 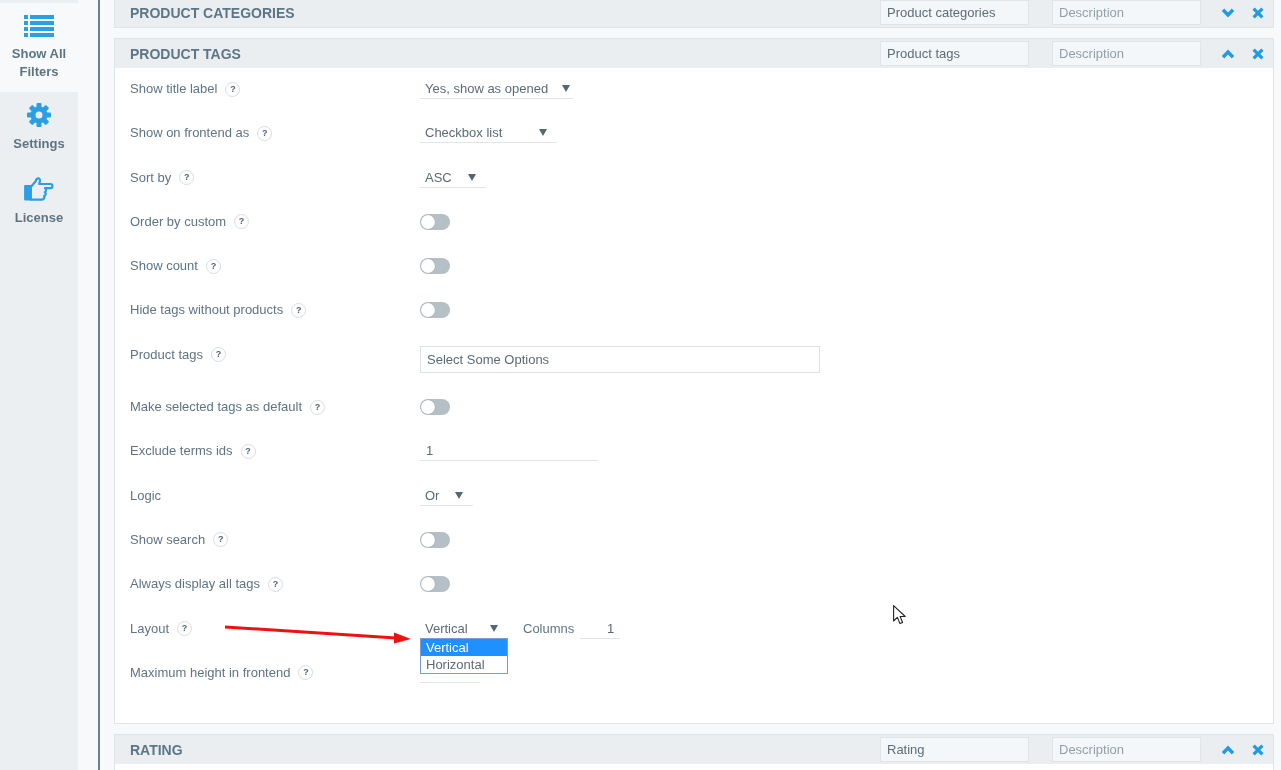 I want to click on field-label: Sort by, so click(x=151, y=177).